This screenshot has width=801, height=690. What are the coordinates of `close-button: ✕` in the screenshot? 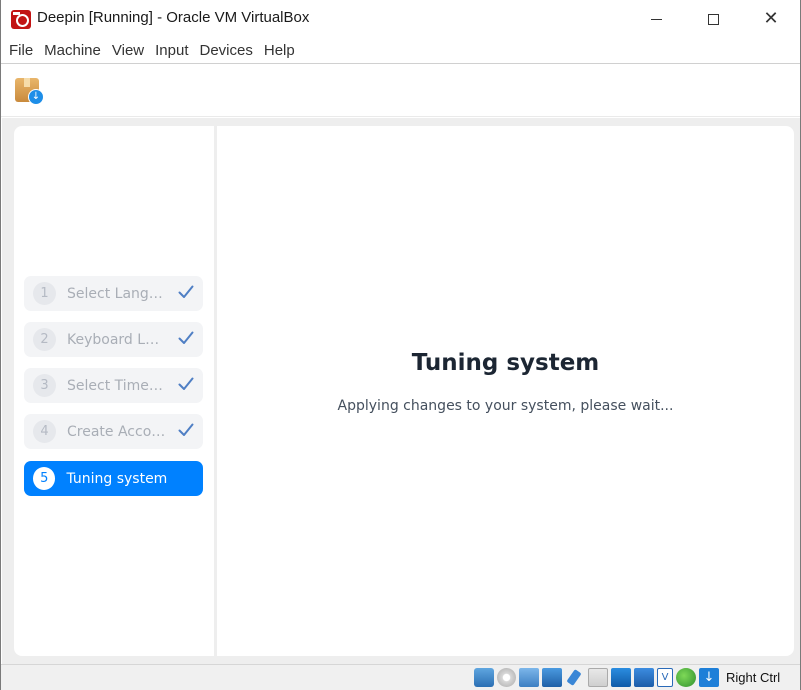 It's located at (771, 19).